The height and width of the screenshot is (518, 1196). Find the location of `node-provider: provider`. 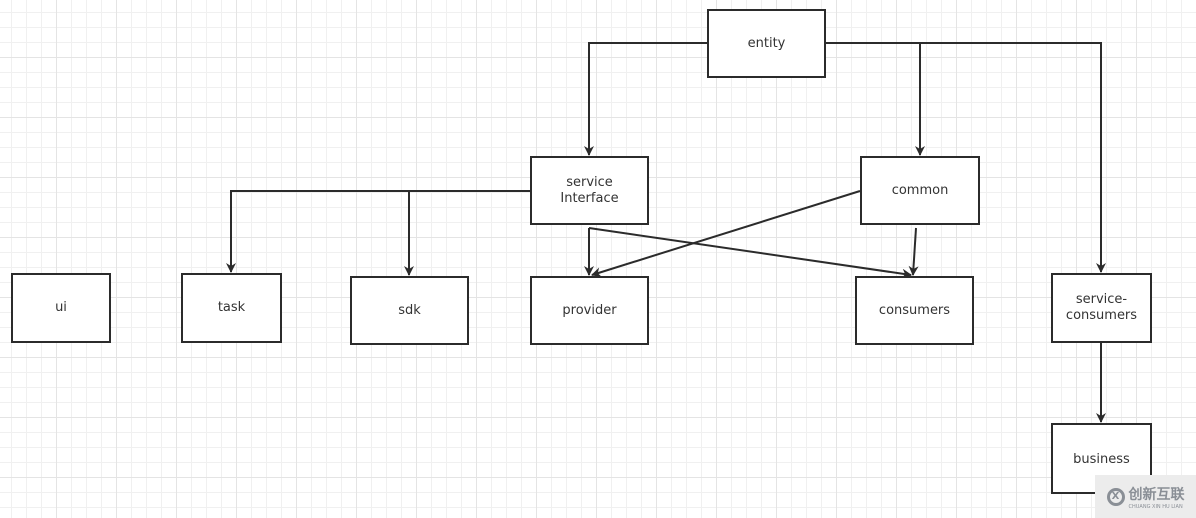

node-provider: provider is located at coordinates (589, 310).